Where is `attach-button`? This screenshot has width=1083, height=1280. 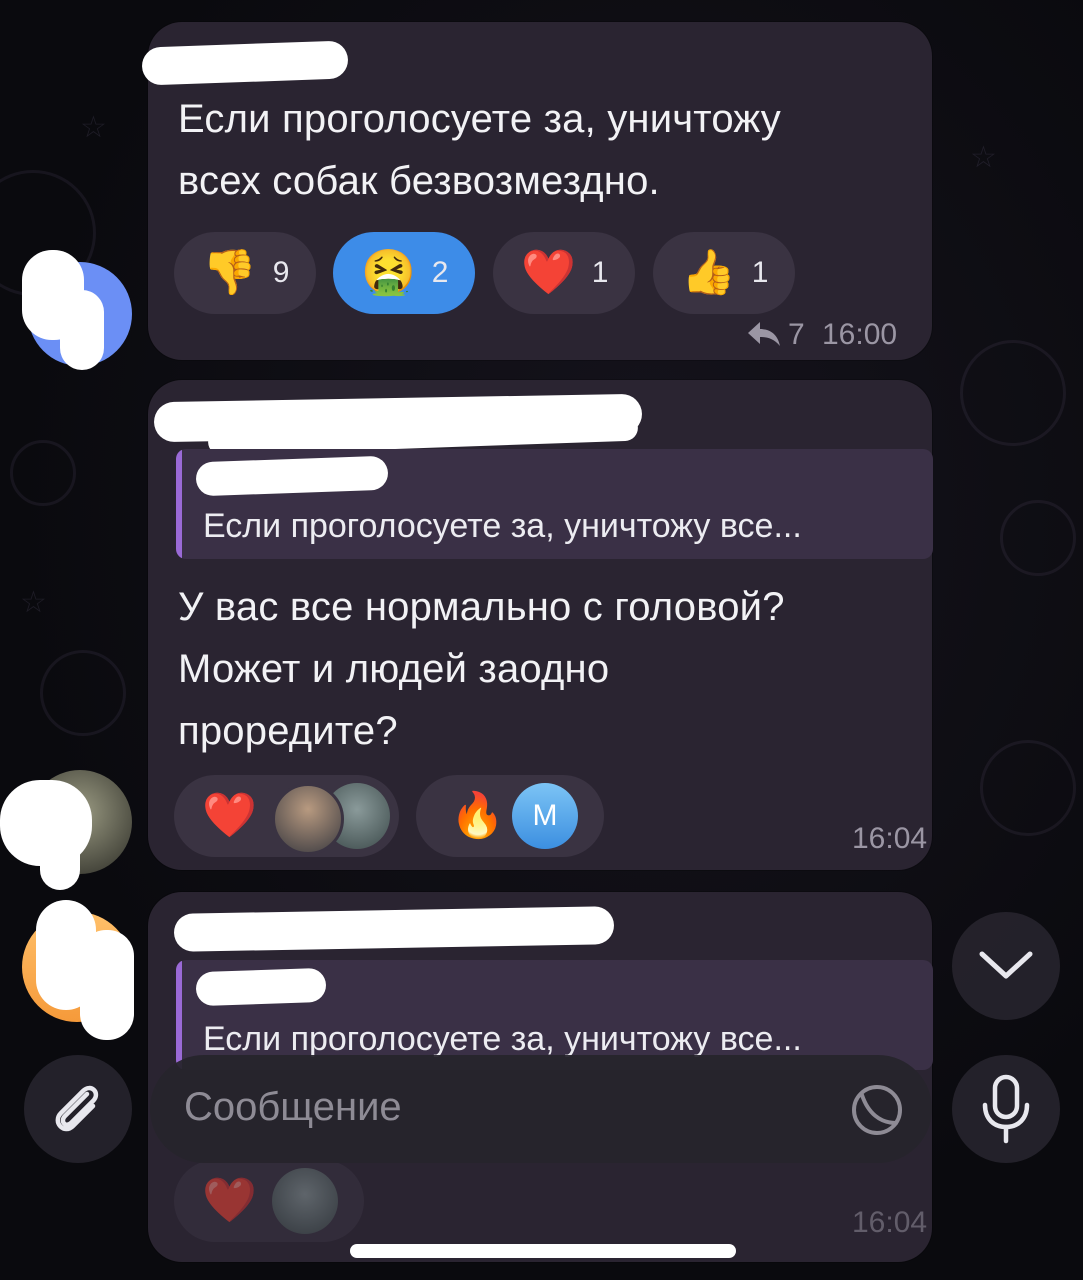
attach-button is located at coordinates (78, 1109).